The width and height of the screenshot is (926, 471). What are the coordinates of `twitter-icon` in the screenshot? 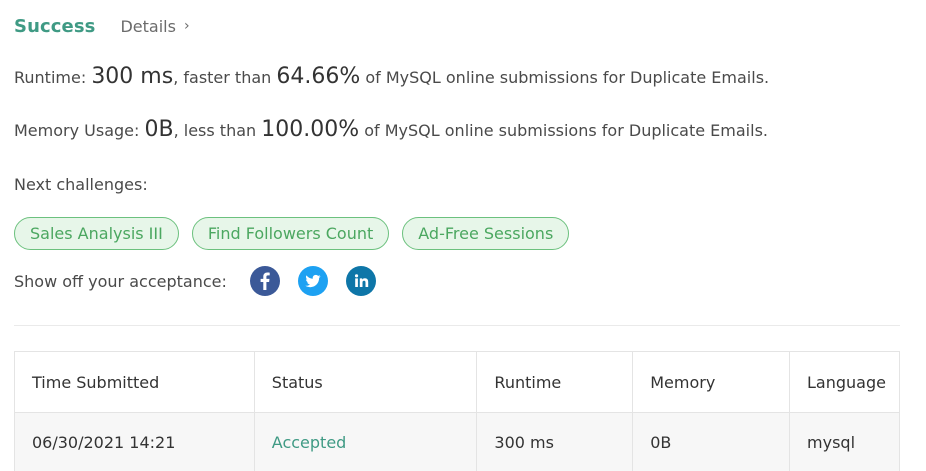 It's located at (313, 281).